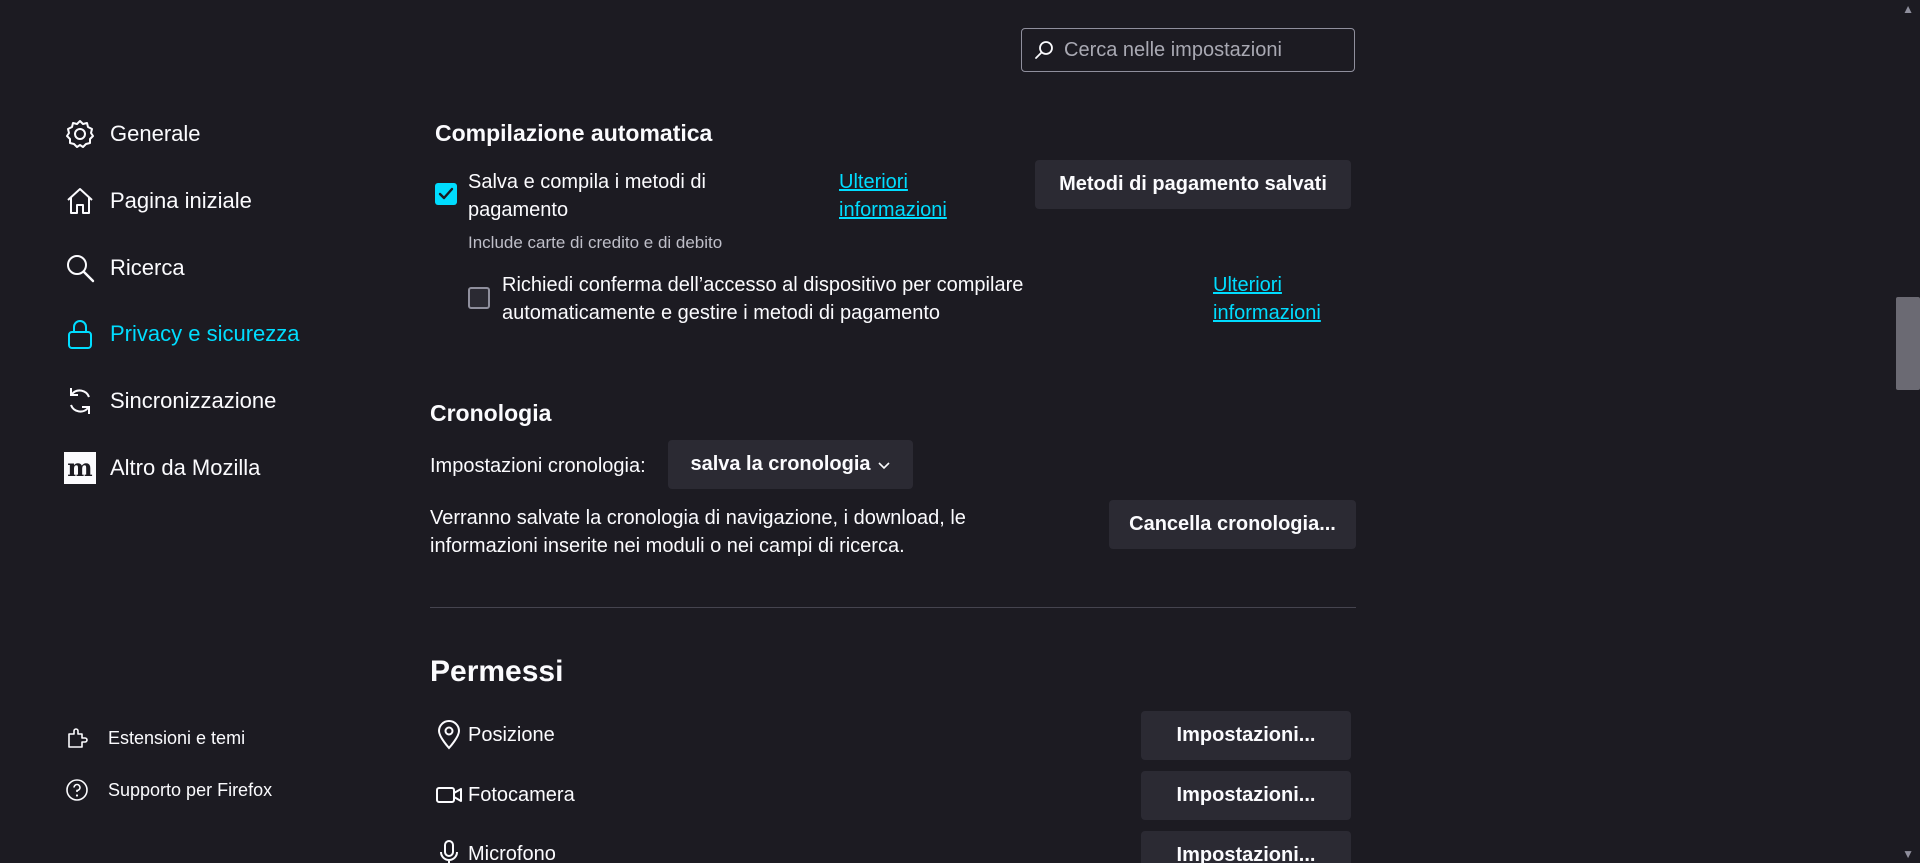 This screenshot has height=863, width=1920. Describe the element at coordinates (1193, 184) in the screenshot. I see `saved-payment-methods-button: Metodi di pagamento salvati` at that location.